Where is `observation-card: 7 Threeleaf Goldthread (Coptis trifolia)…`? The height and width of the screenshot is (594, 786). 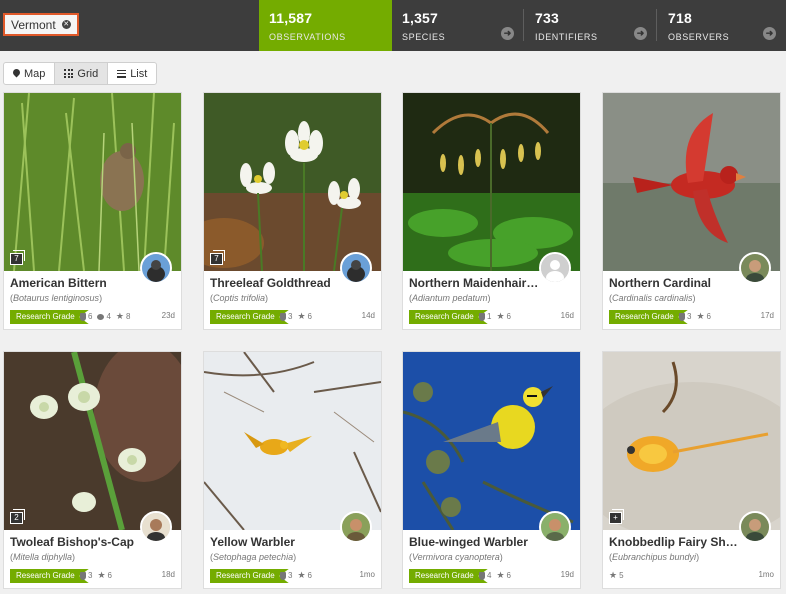
observation-card: 7 Threeleaf Goldthread (Coptis trifolia)… is located at coordinates (292, 211).